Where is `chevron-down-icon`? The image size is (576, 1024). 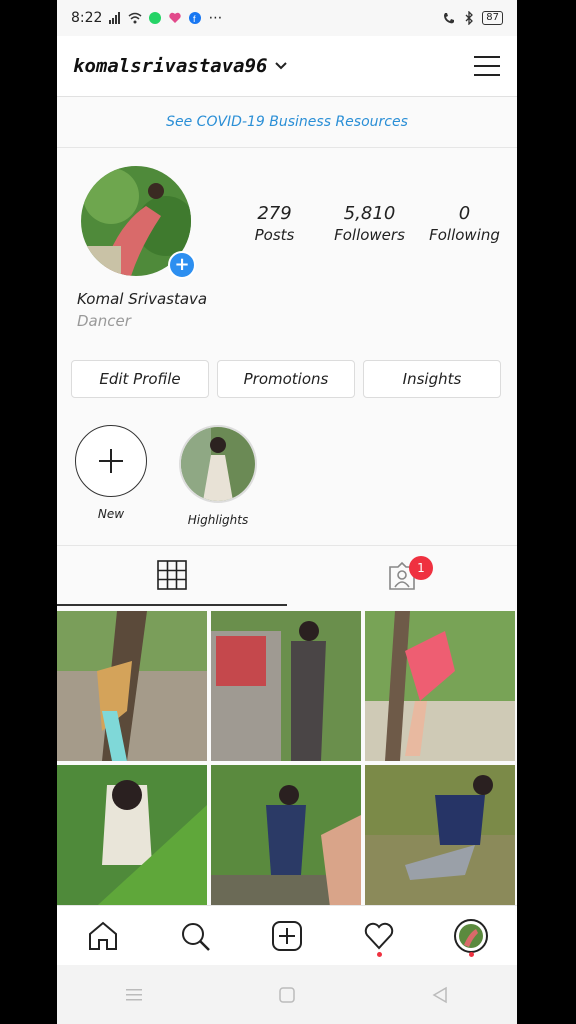
chevron-down-icon is located at coordinates (281, 66).